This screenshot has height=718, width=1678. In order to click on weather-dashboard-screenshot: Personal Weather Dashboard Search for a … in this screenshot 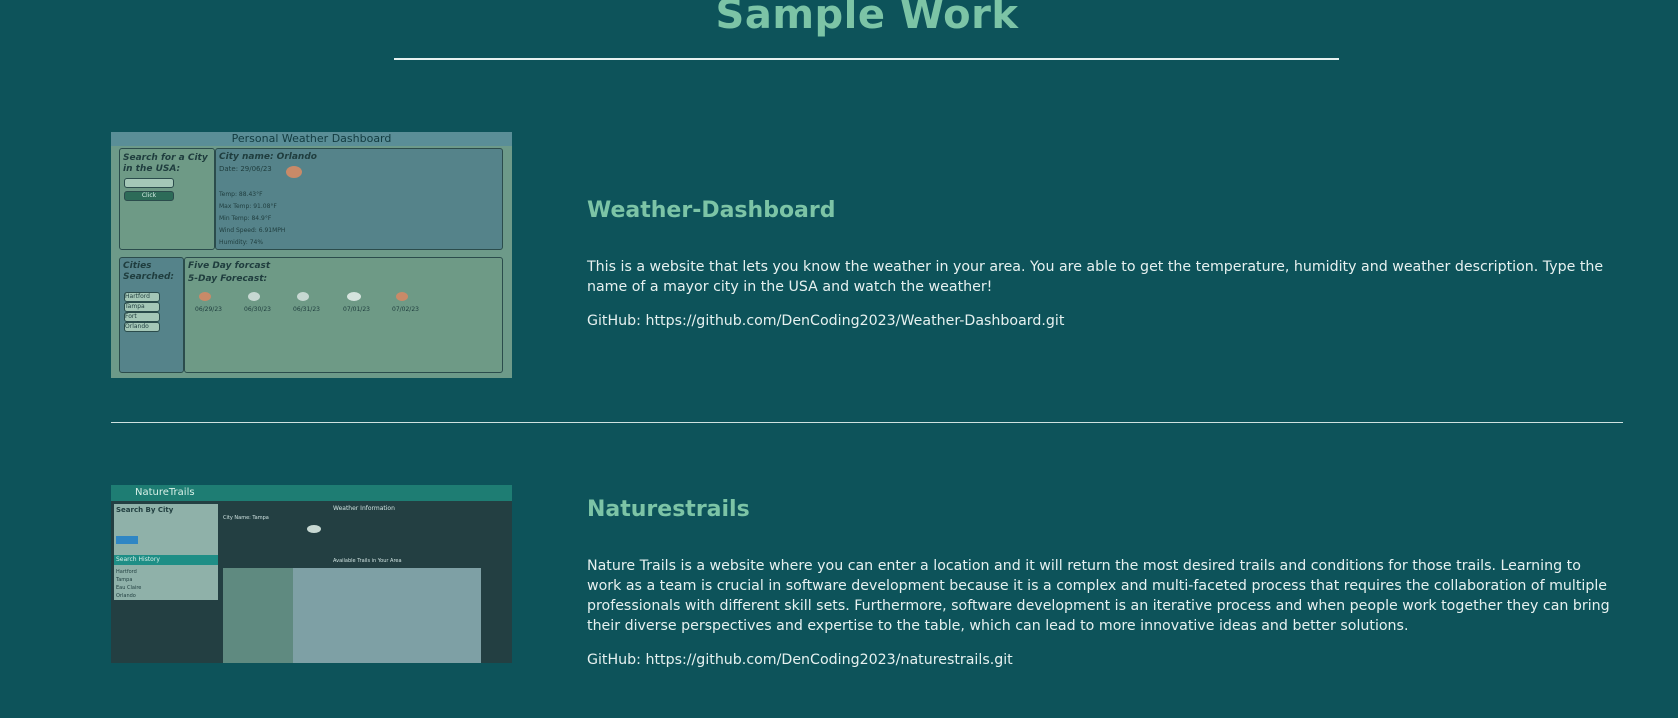, I will do `click(311, 255)`.